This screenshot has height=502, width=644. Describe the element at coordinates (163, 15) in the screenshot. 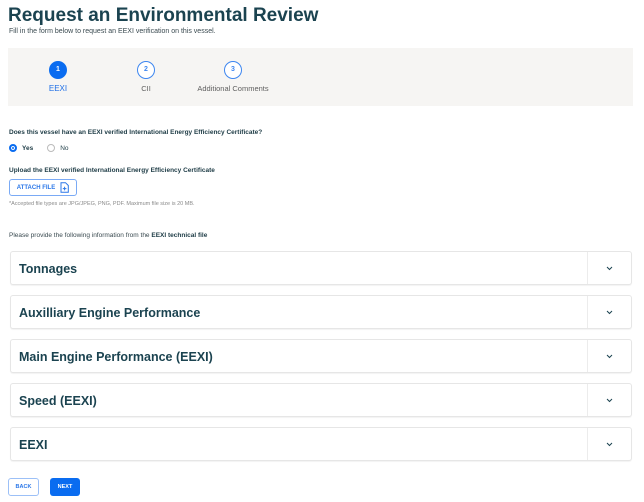

I see `page-title: Request an Environmental Review` at that location.